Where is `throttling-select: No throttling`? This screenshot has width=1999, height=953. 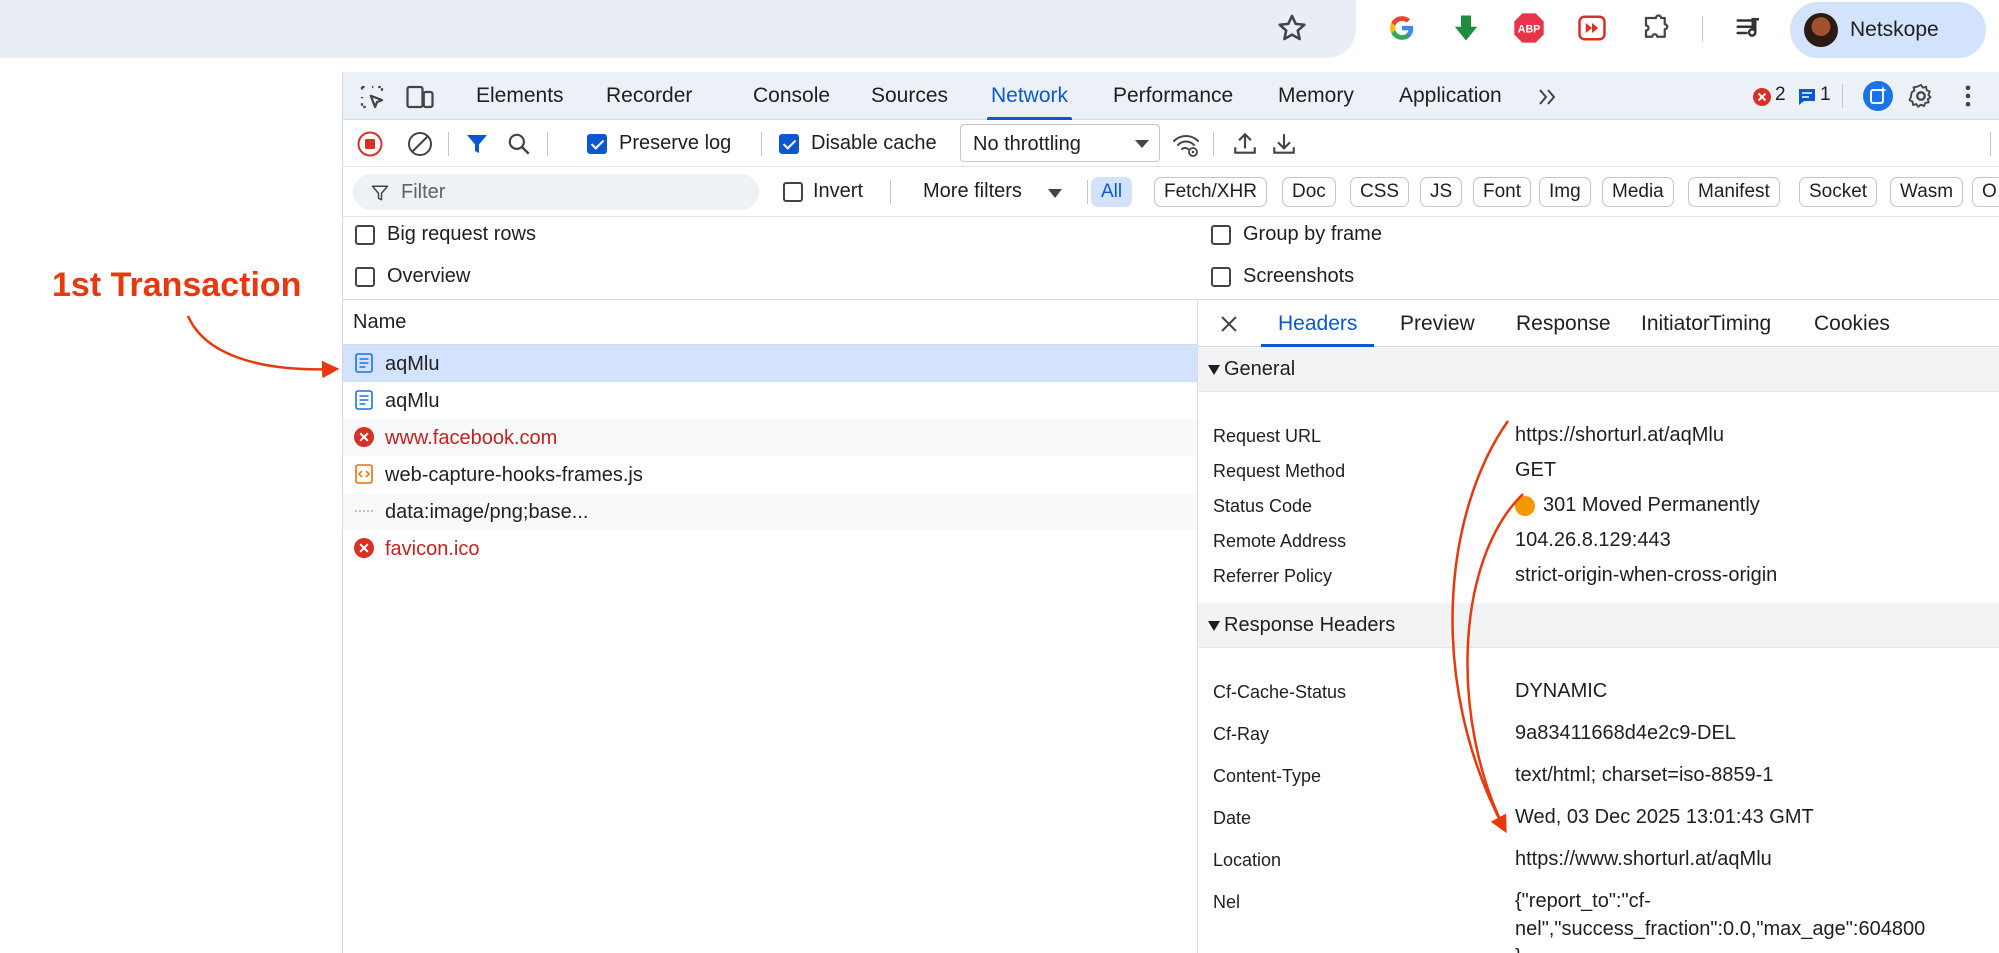 throttling-select: No throttling is located at coordinates (1060, 143).